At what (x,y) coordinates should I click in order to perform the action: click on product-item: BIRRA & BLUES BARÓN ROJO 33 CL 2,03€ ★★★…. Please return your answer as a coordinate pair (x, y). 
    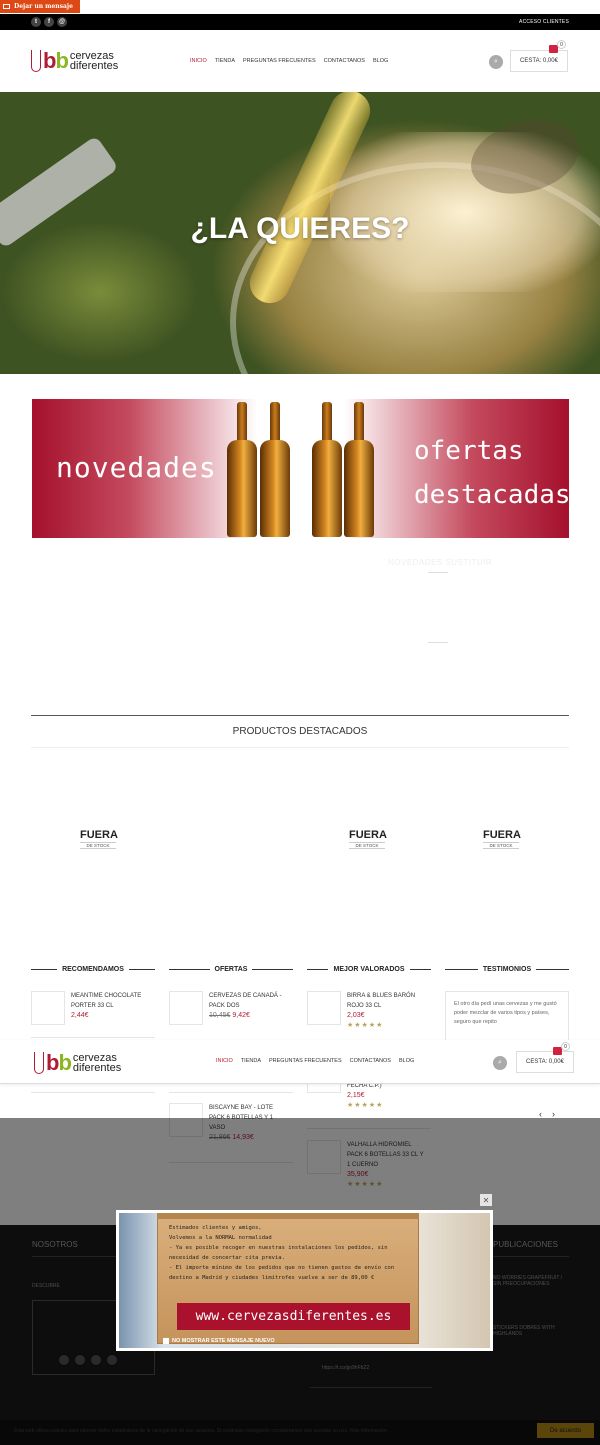
    Looking at the image, I should click on (367, 1011).